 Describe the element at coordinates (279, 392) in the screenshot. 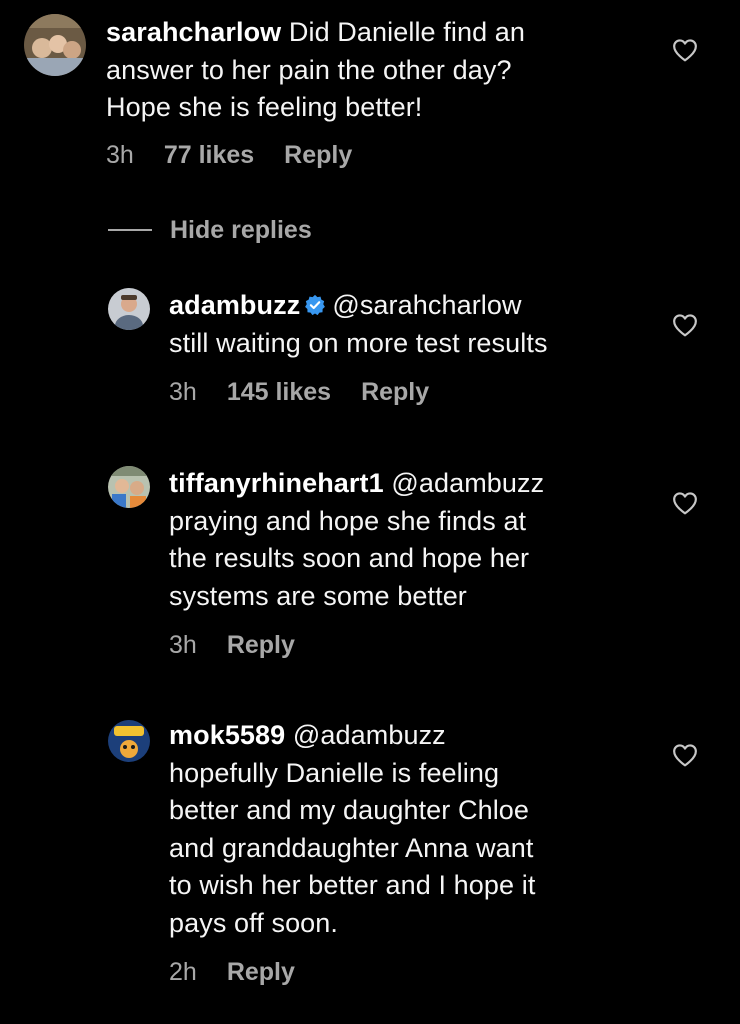

I see `likes-count: 145 likes` at that location.